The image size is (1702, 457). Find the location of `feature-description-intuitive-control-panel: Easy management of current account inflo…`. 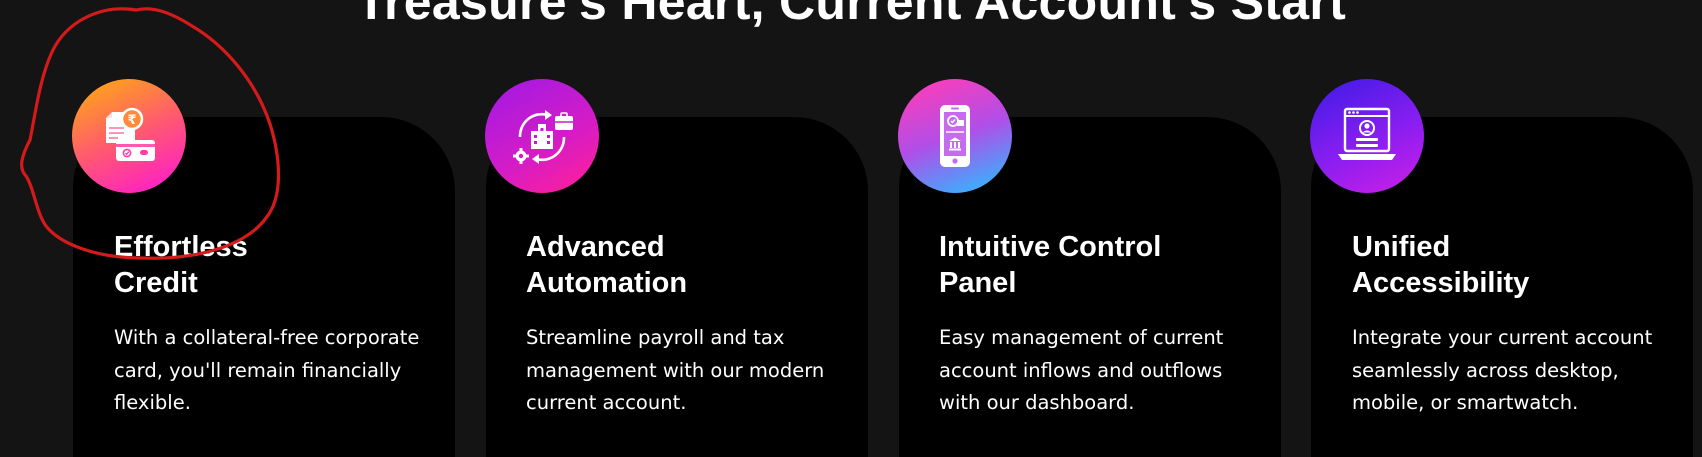

feature-description-intuitive-control-panel: Easy management of current account inflo… is located at coordinates (1081, 370).